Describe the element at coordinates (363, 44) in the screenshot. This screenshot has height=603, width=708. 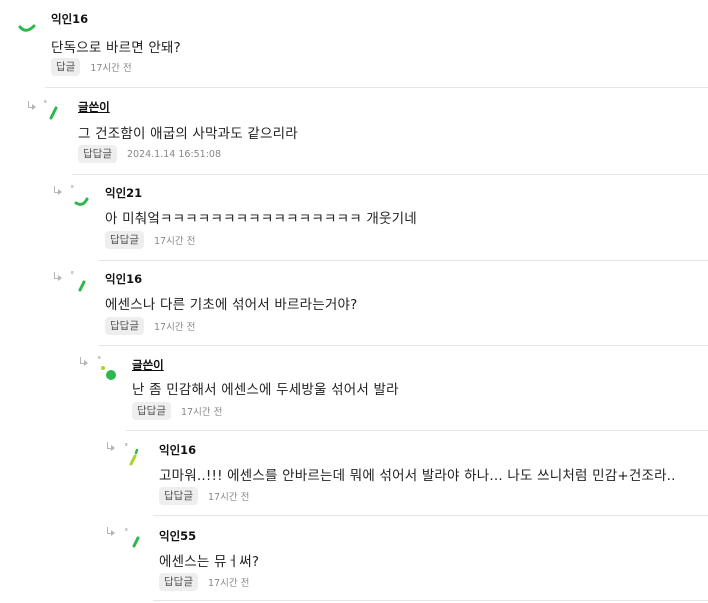
I see `comment-item: 익인16 단독으로 바르면 안돼? 답글 17시간 전` at that location.